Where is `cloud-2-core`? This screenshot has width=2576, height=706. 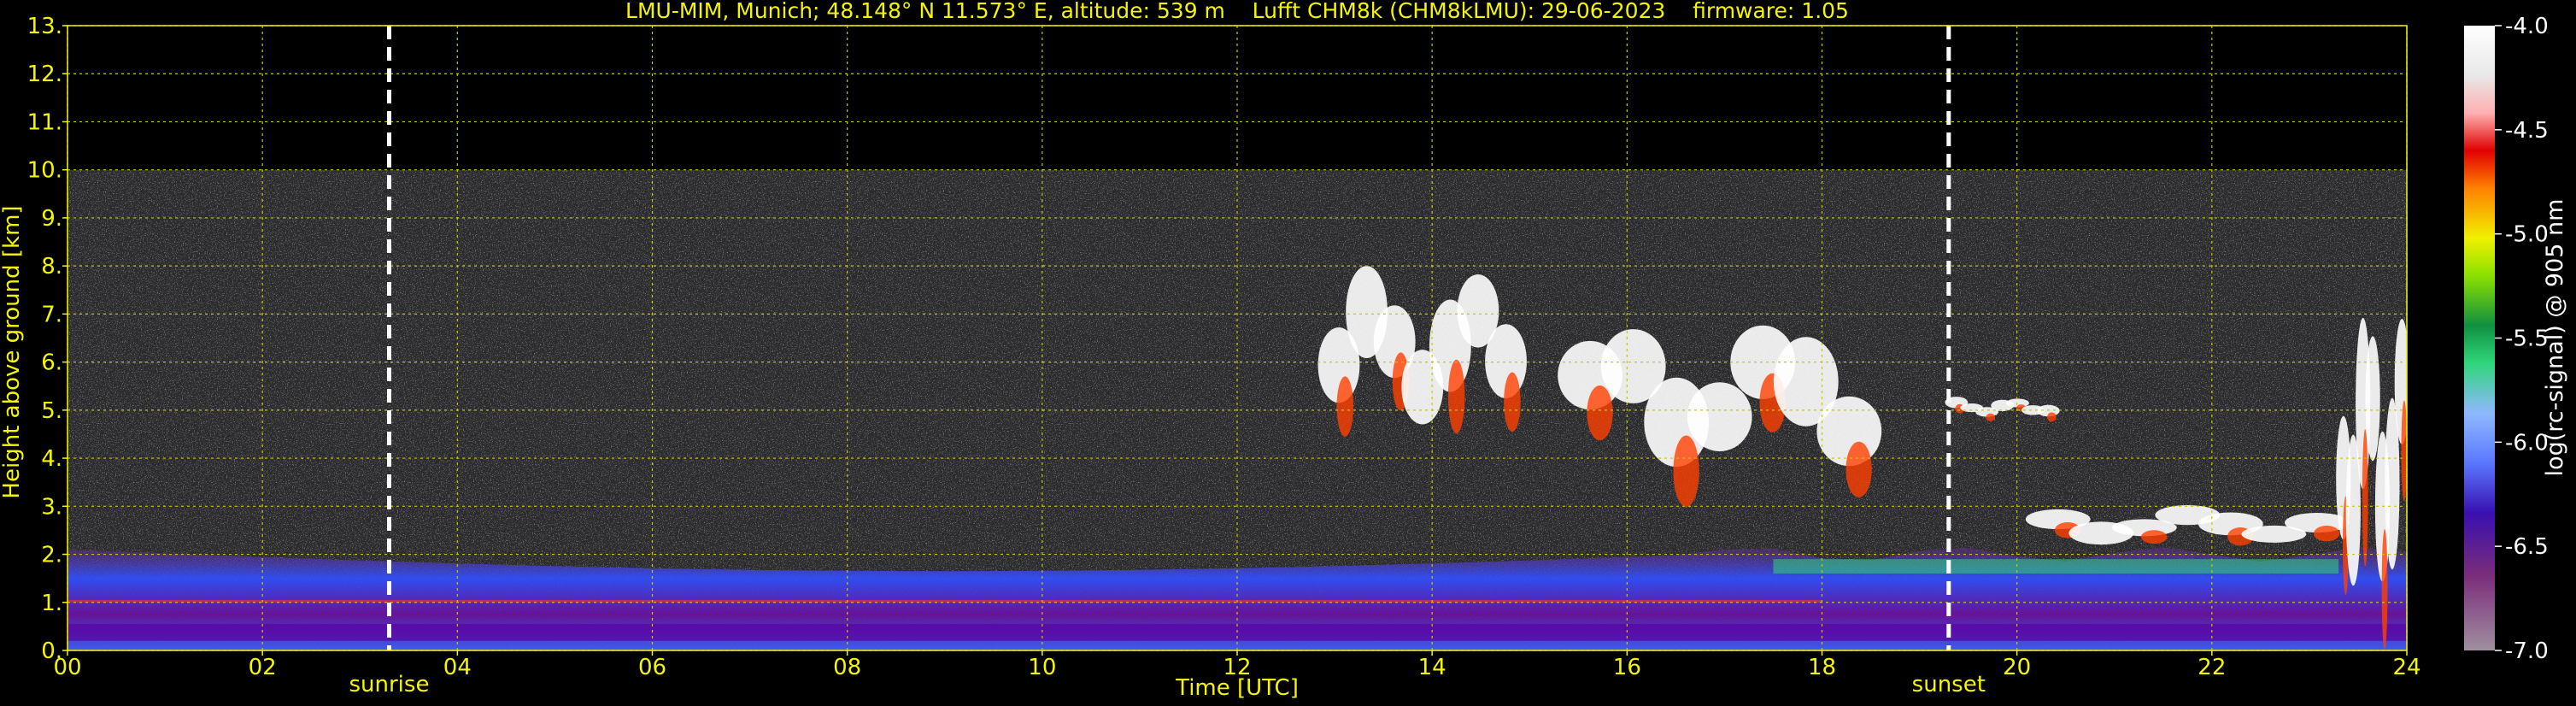 cloud-2-core is located at coordinates (1719, 416).